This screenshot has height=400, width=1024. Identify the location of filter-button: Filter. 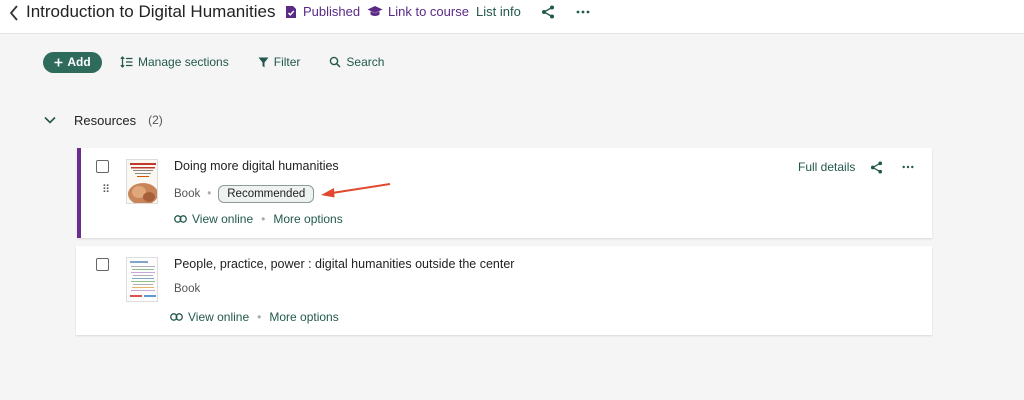
(279, 62).